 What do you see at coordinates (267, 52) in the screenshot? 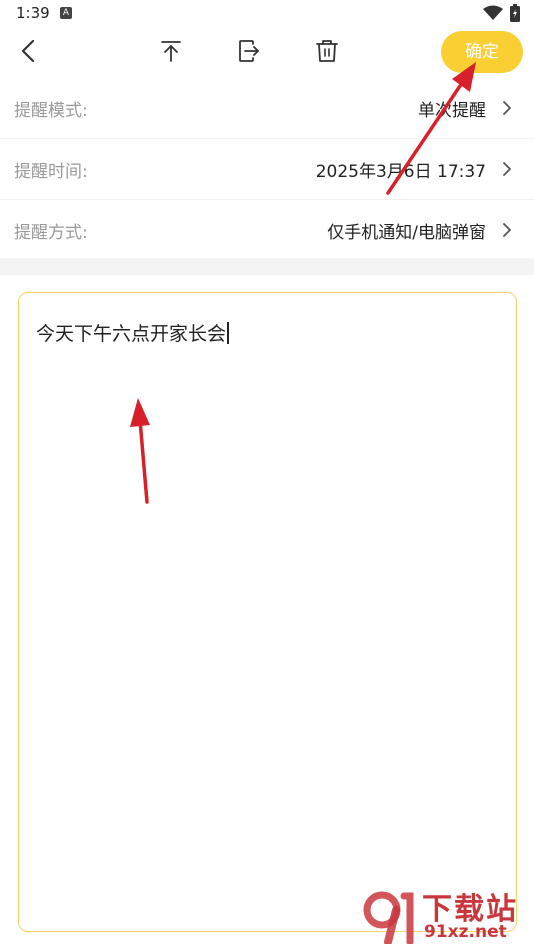
I see `toolbar: 确定` at bounding box center [267, 52].